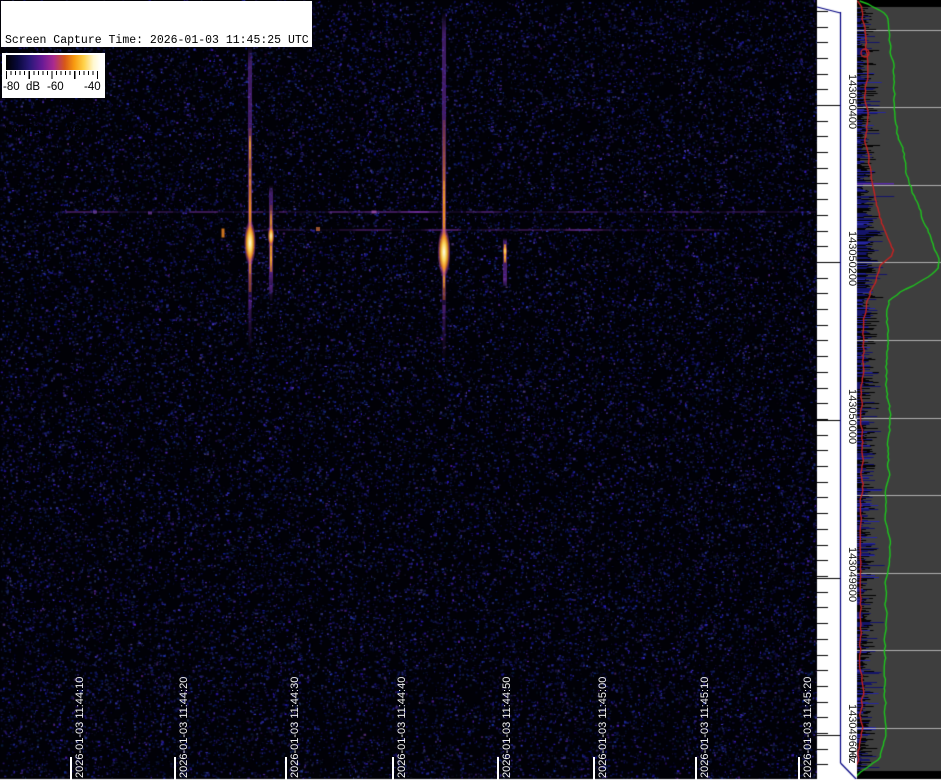  Describe the element at coordinates (55, 87) in the screenshot. I see `scale-label-60: -60` at that location.